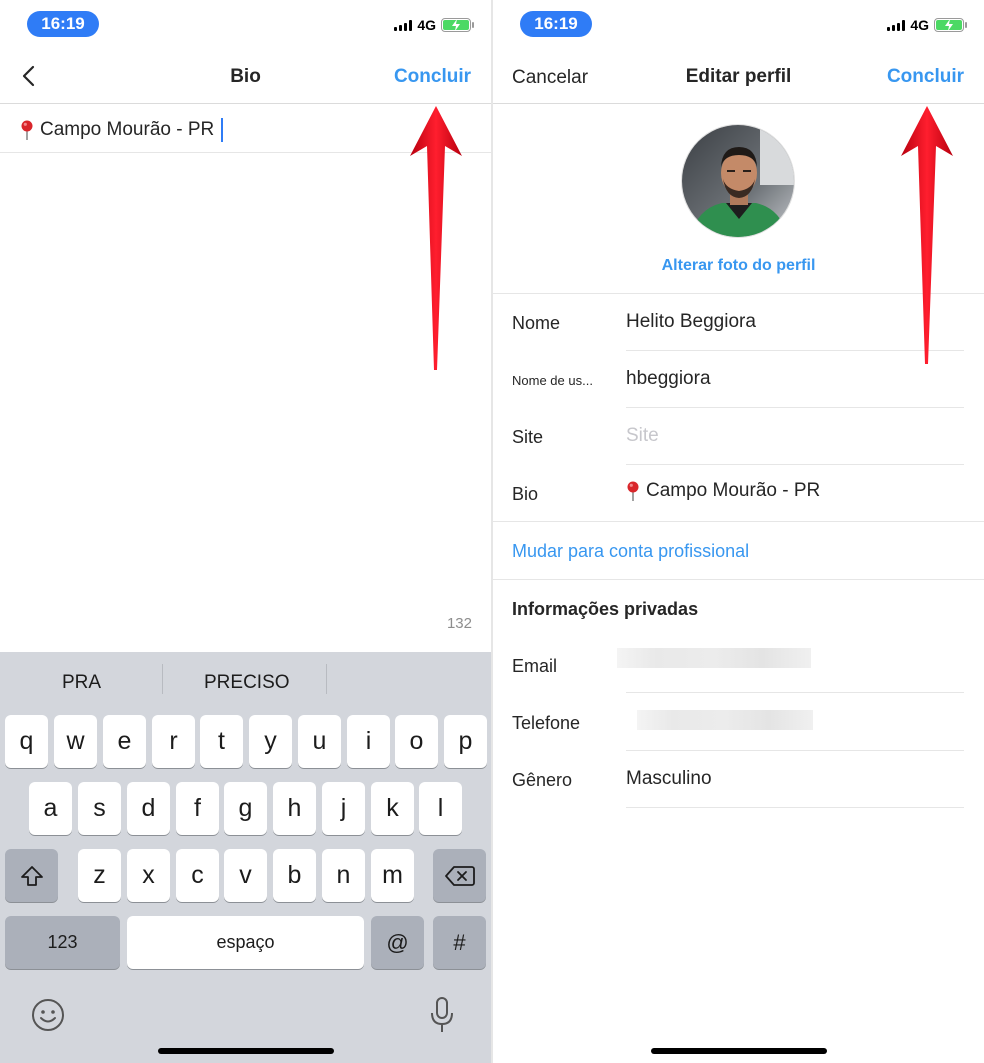  What do you see at coordinates (397, 942) in the screenshot?
I see `at-key: @` at bounding box center [397, 942].